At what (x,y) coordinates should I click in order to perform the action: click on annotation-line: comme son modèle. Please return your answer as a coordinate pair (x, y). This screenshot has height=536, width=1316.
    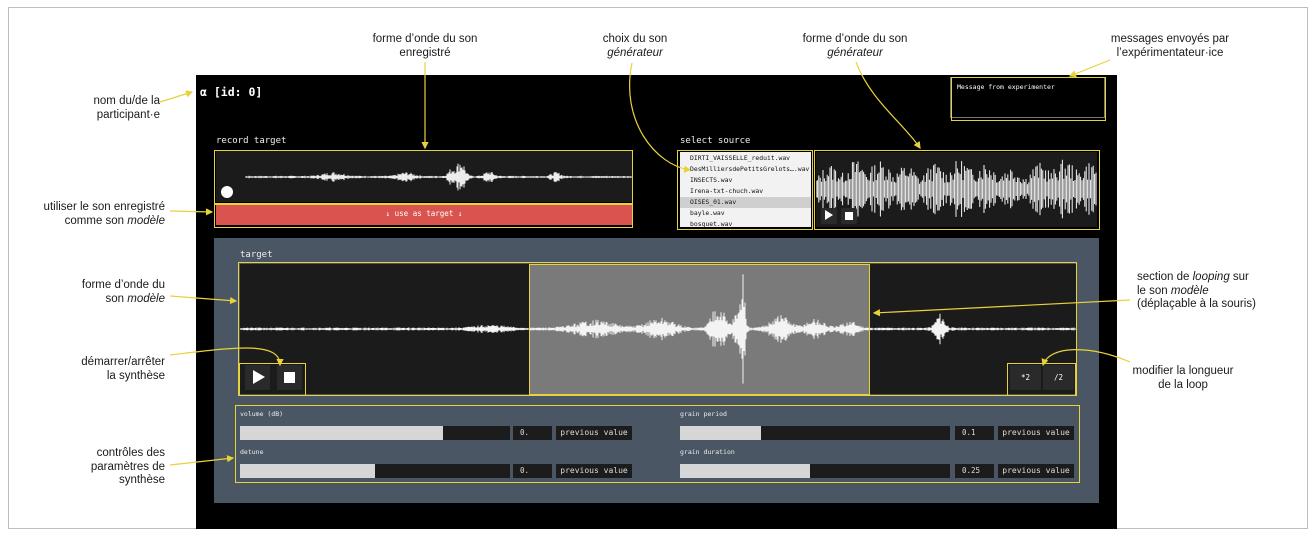
    Looking at the image, I should click on (87, 222).